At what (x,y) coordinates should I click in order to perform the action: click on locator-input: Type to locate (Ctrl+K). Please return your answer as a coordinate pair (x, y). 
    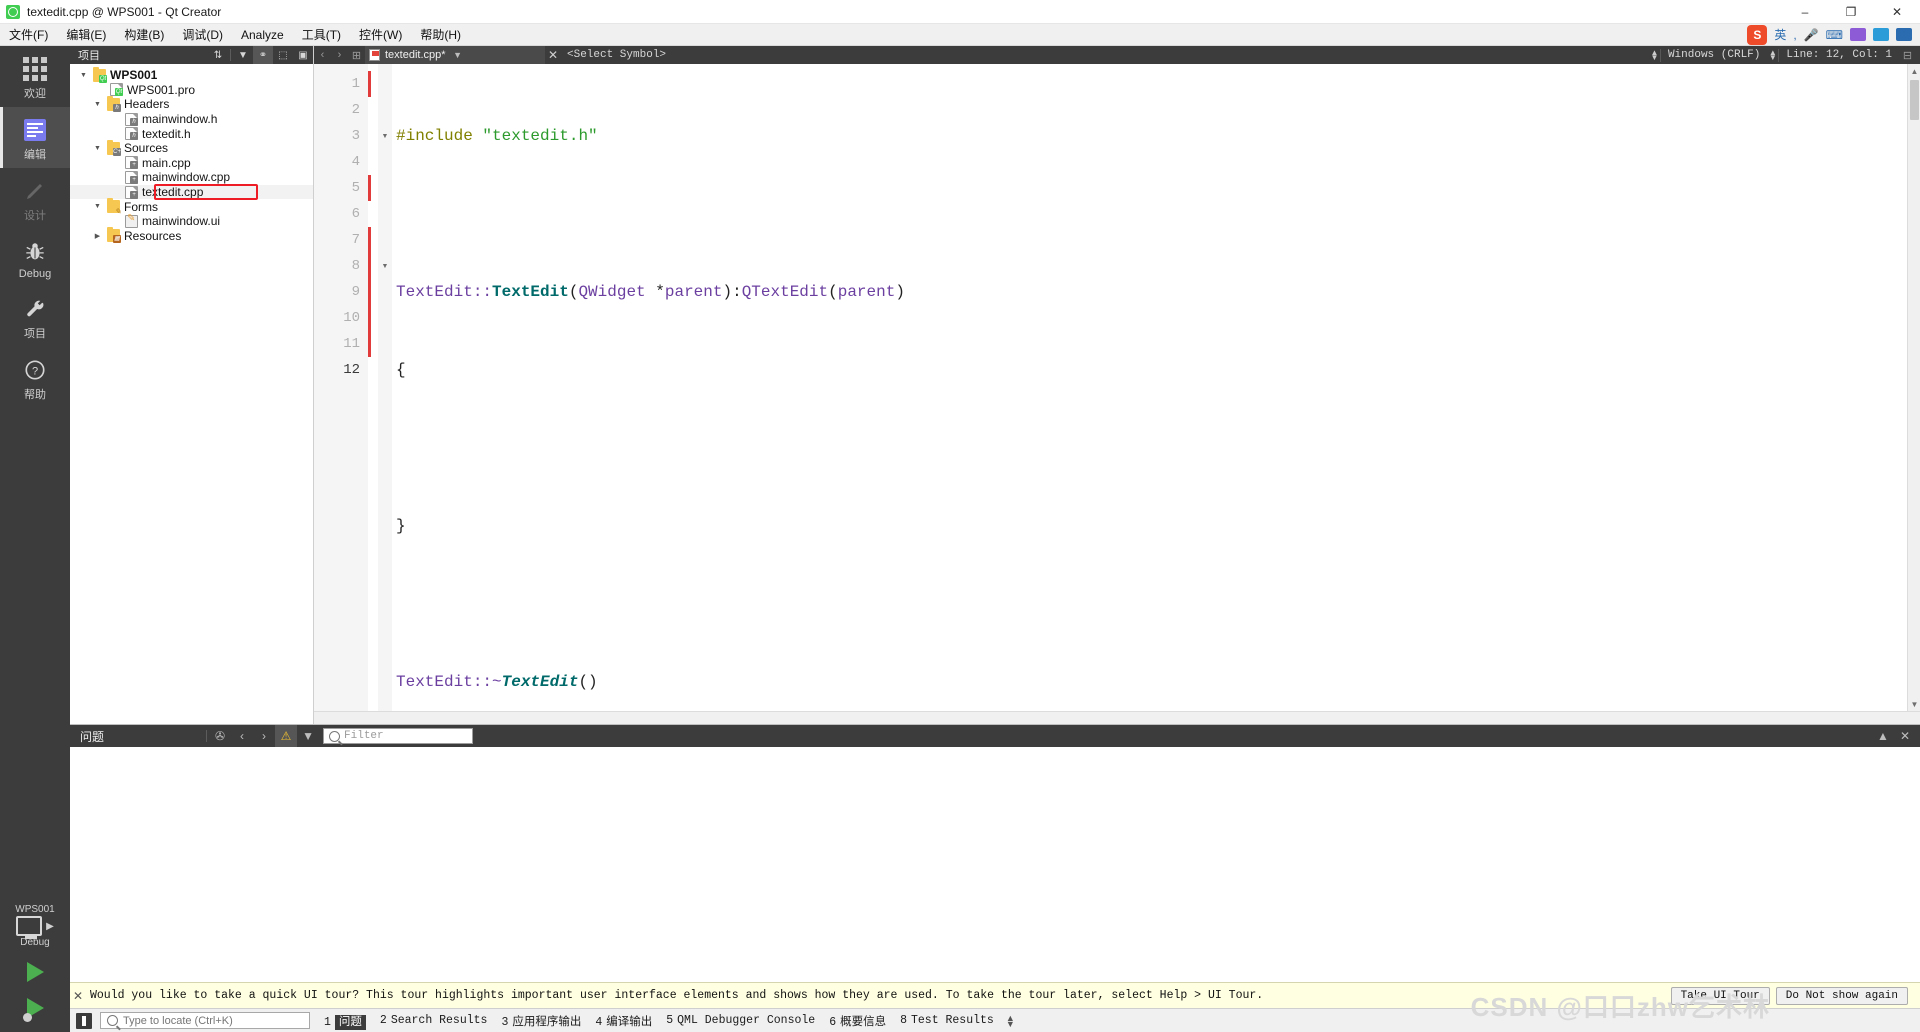
    Looking at the image, I should click on (205, 1020).